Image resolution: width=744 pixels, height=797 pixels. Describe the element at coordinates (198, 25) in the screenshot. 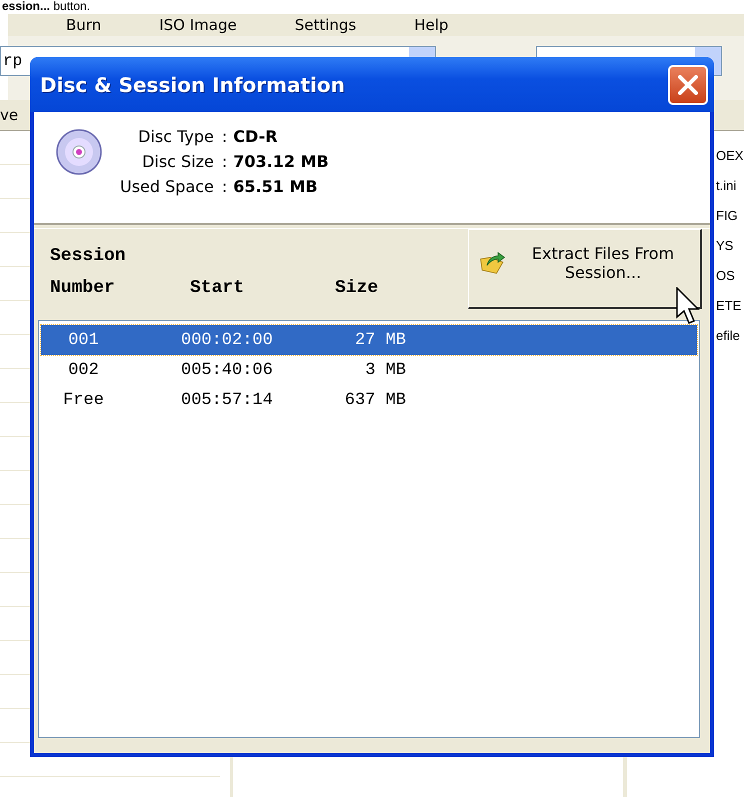

I see `menu-item: ISO Image` at that location.